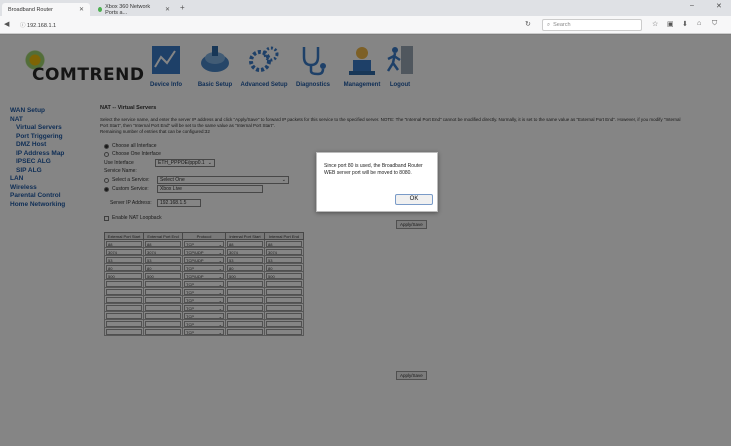  I want to click on download-icon: ⬇, so click(685, 24).